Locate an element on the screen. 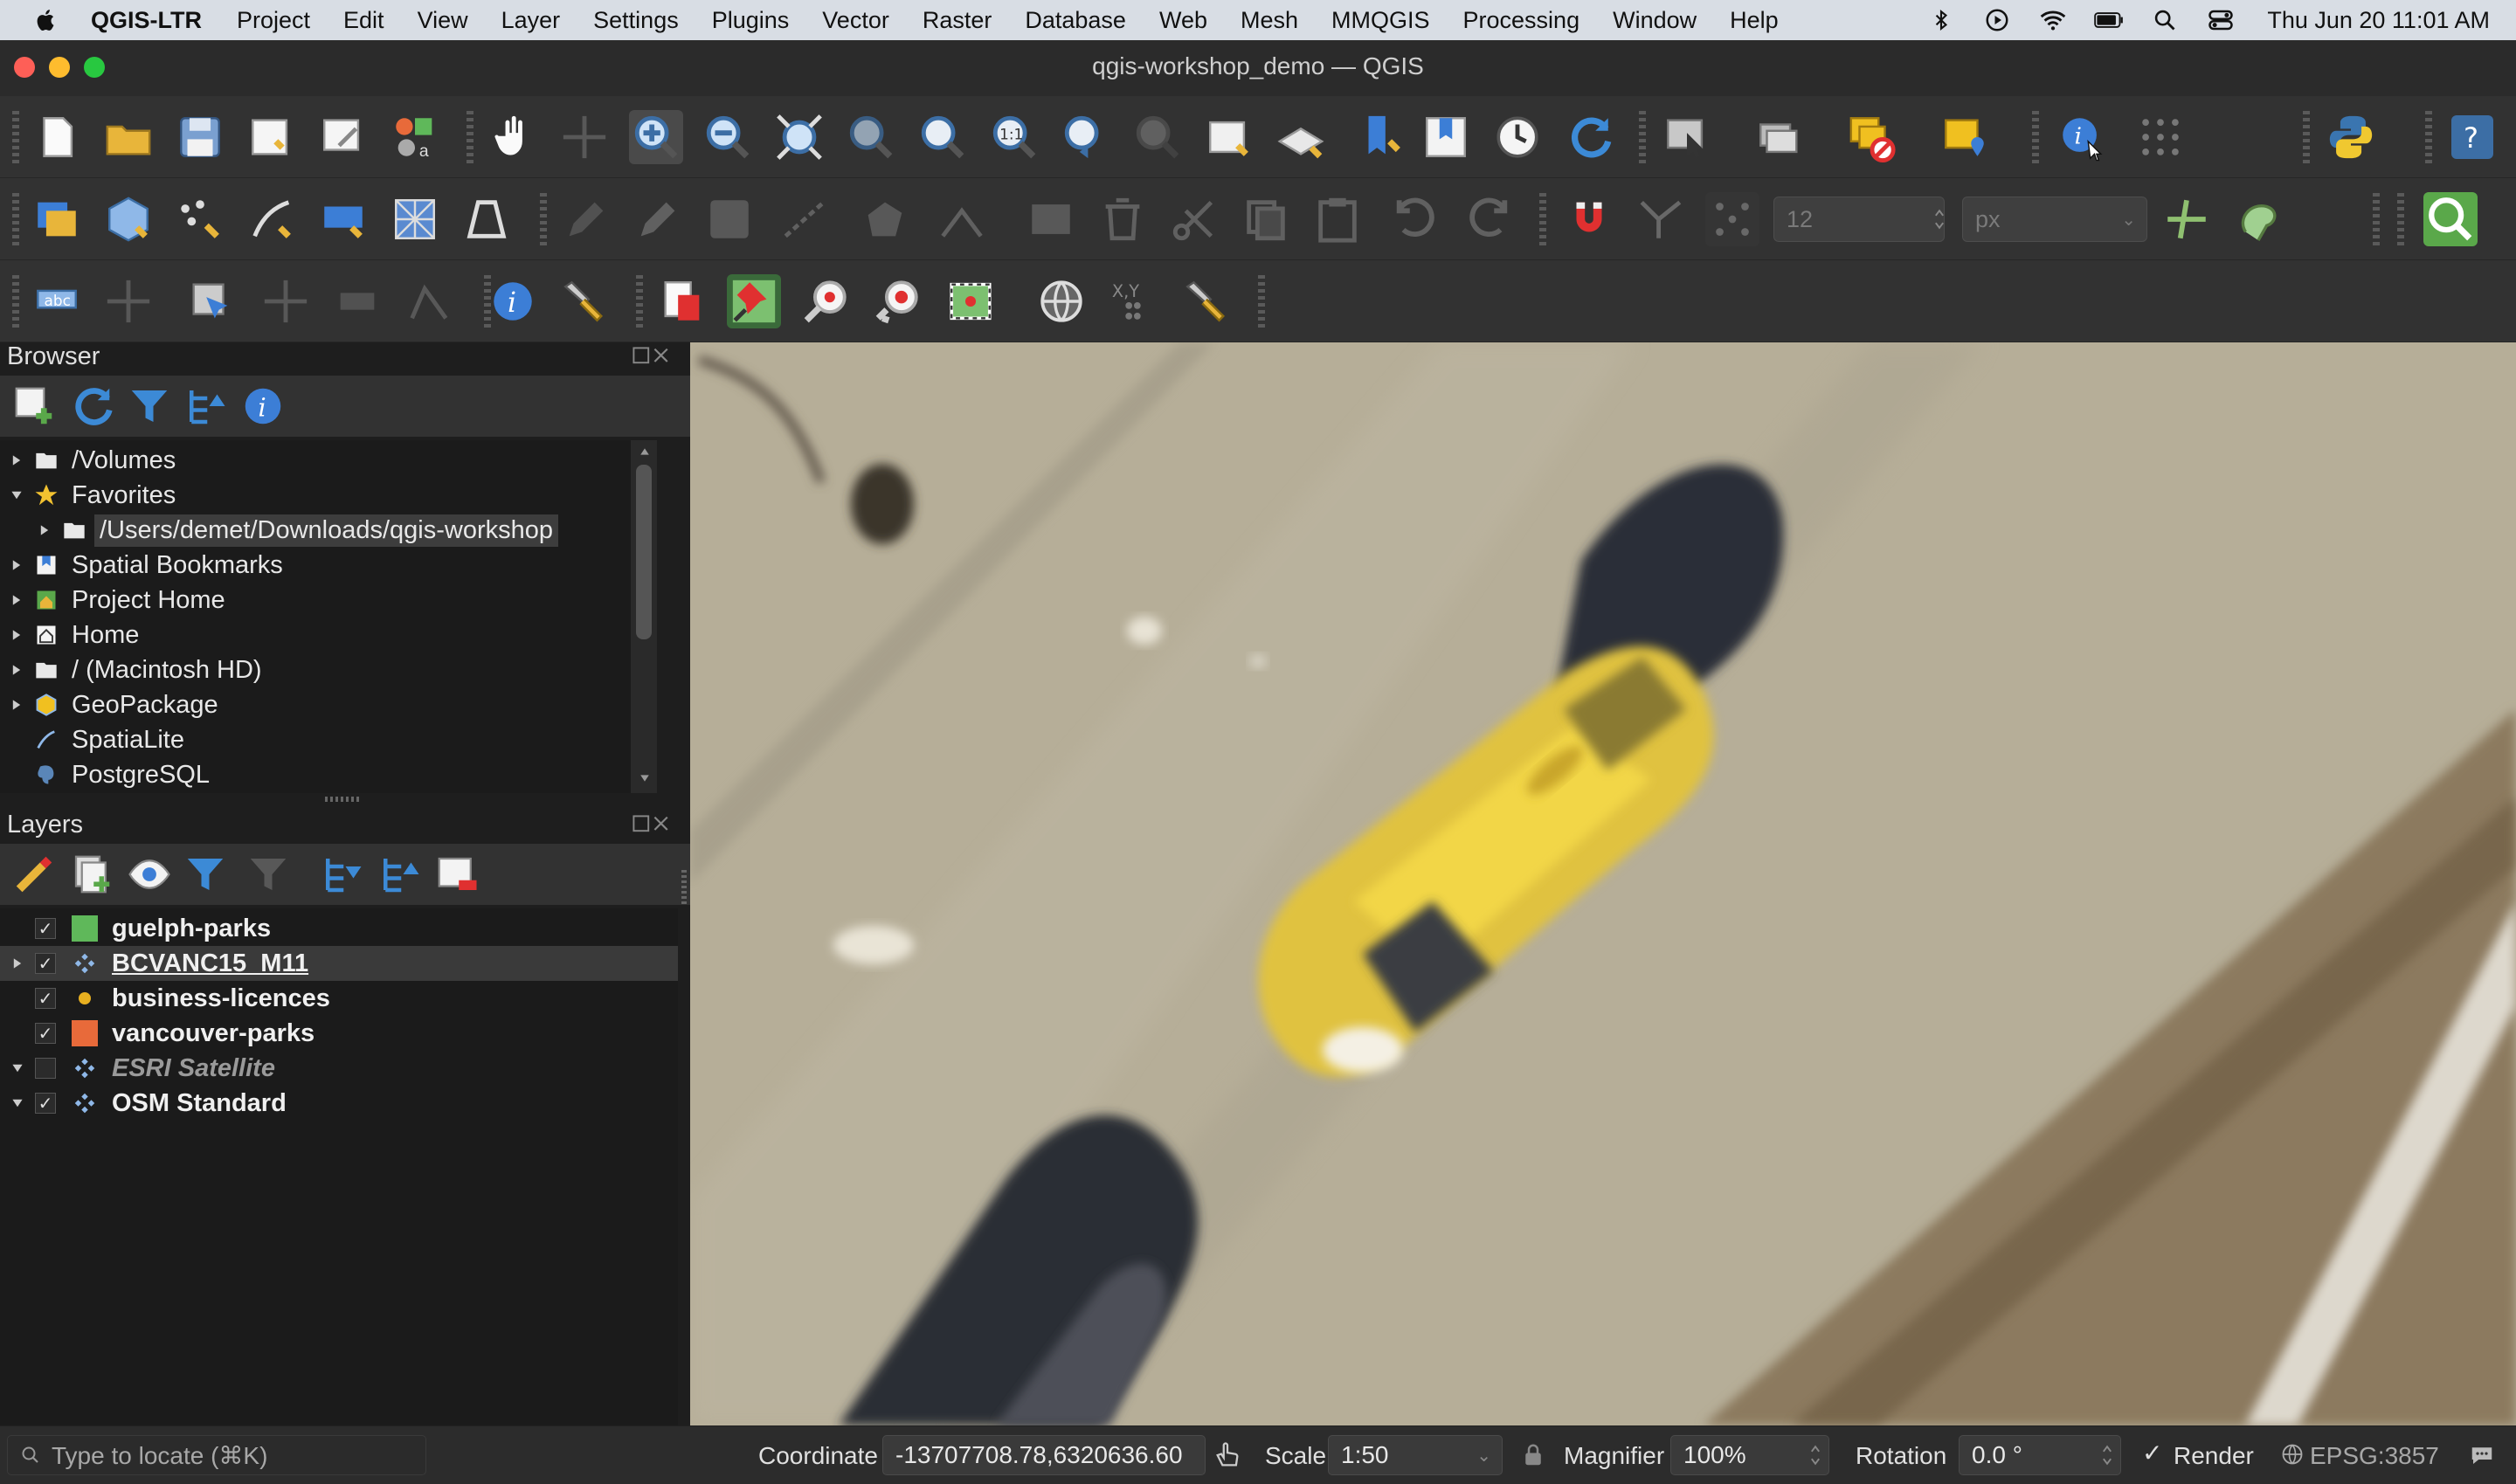 This screenshot has height=1484, width=2516. messages-icon is located at coordinates (2482, 1458).